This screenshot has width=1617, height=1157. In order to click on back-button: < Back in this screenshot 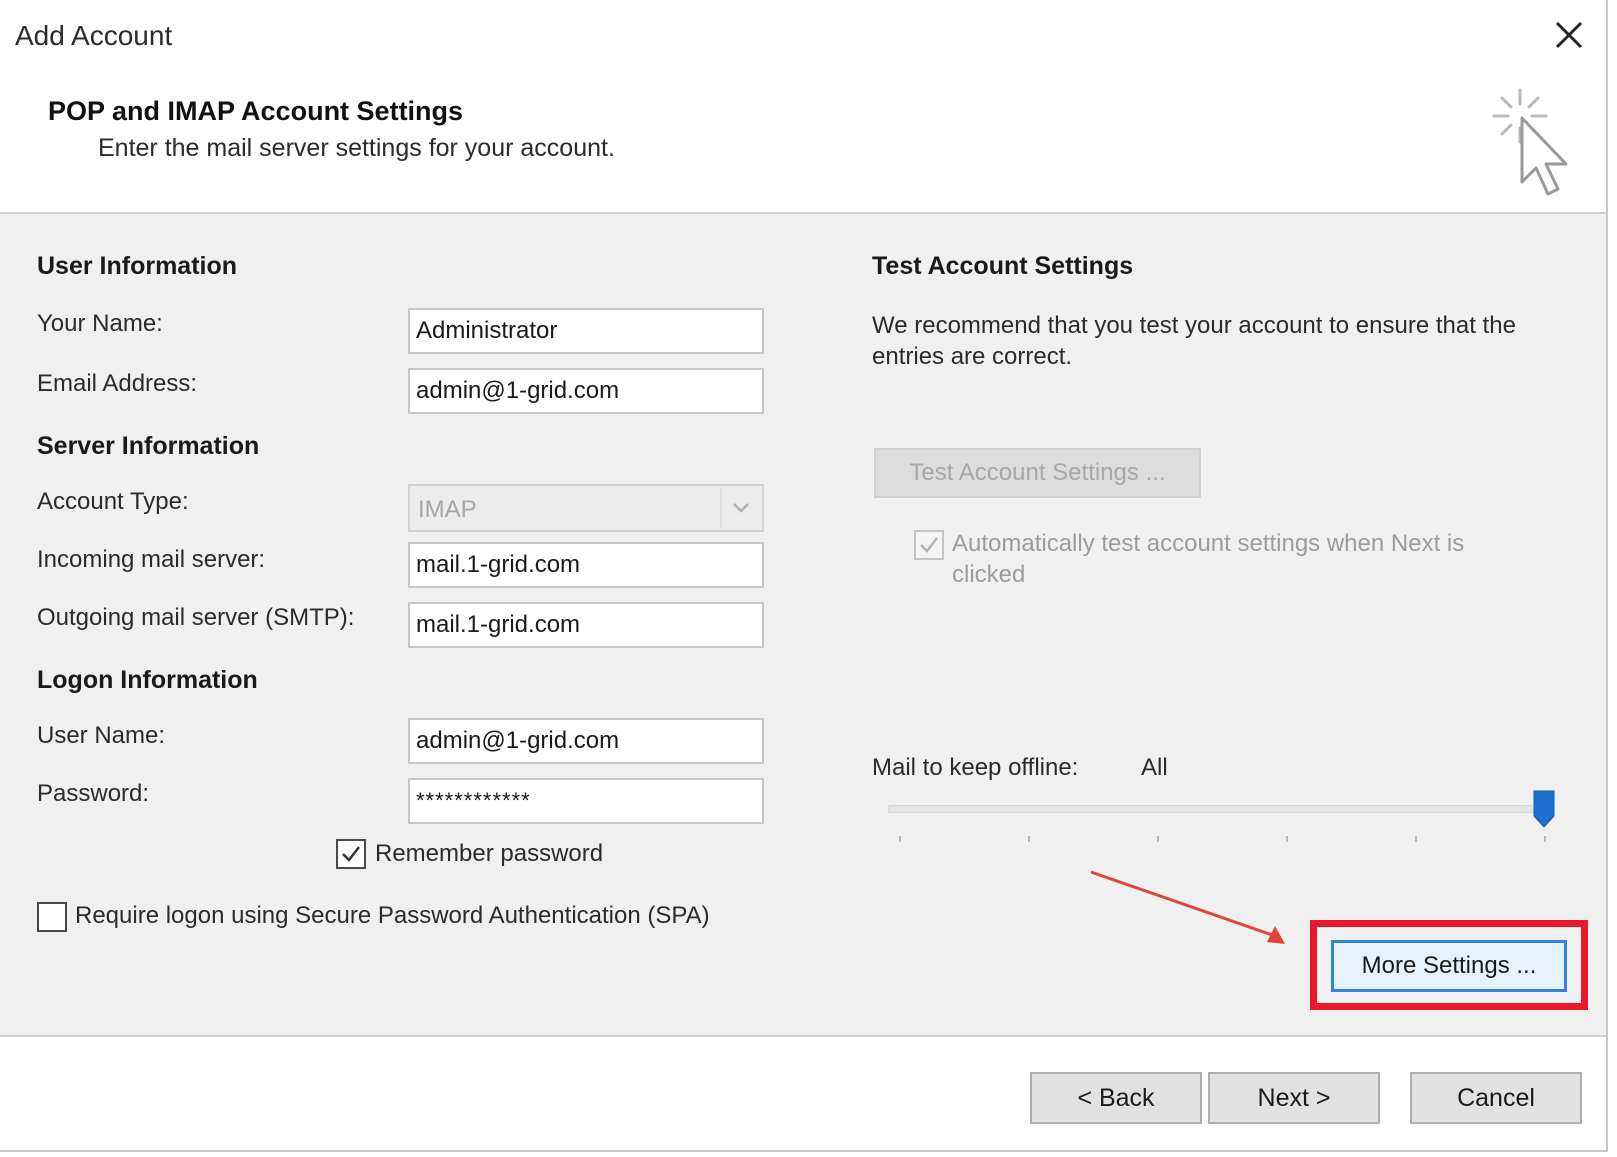, I will do `click(1116, 1098)`.